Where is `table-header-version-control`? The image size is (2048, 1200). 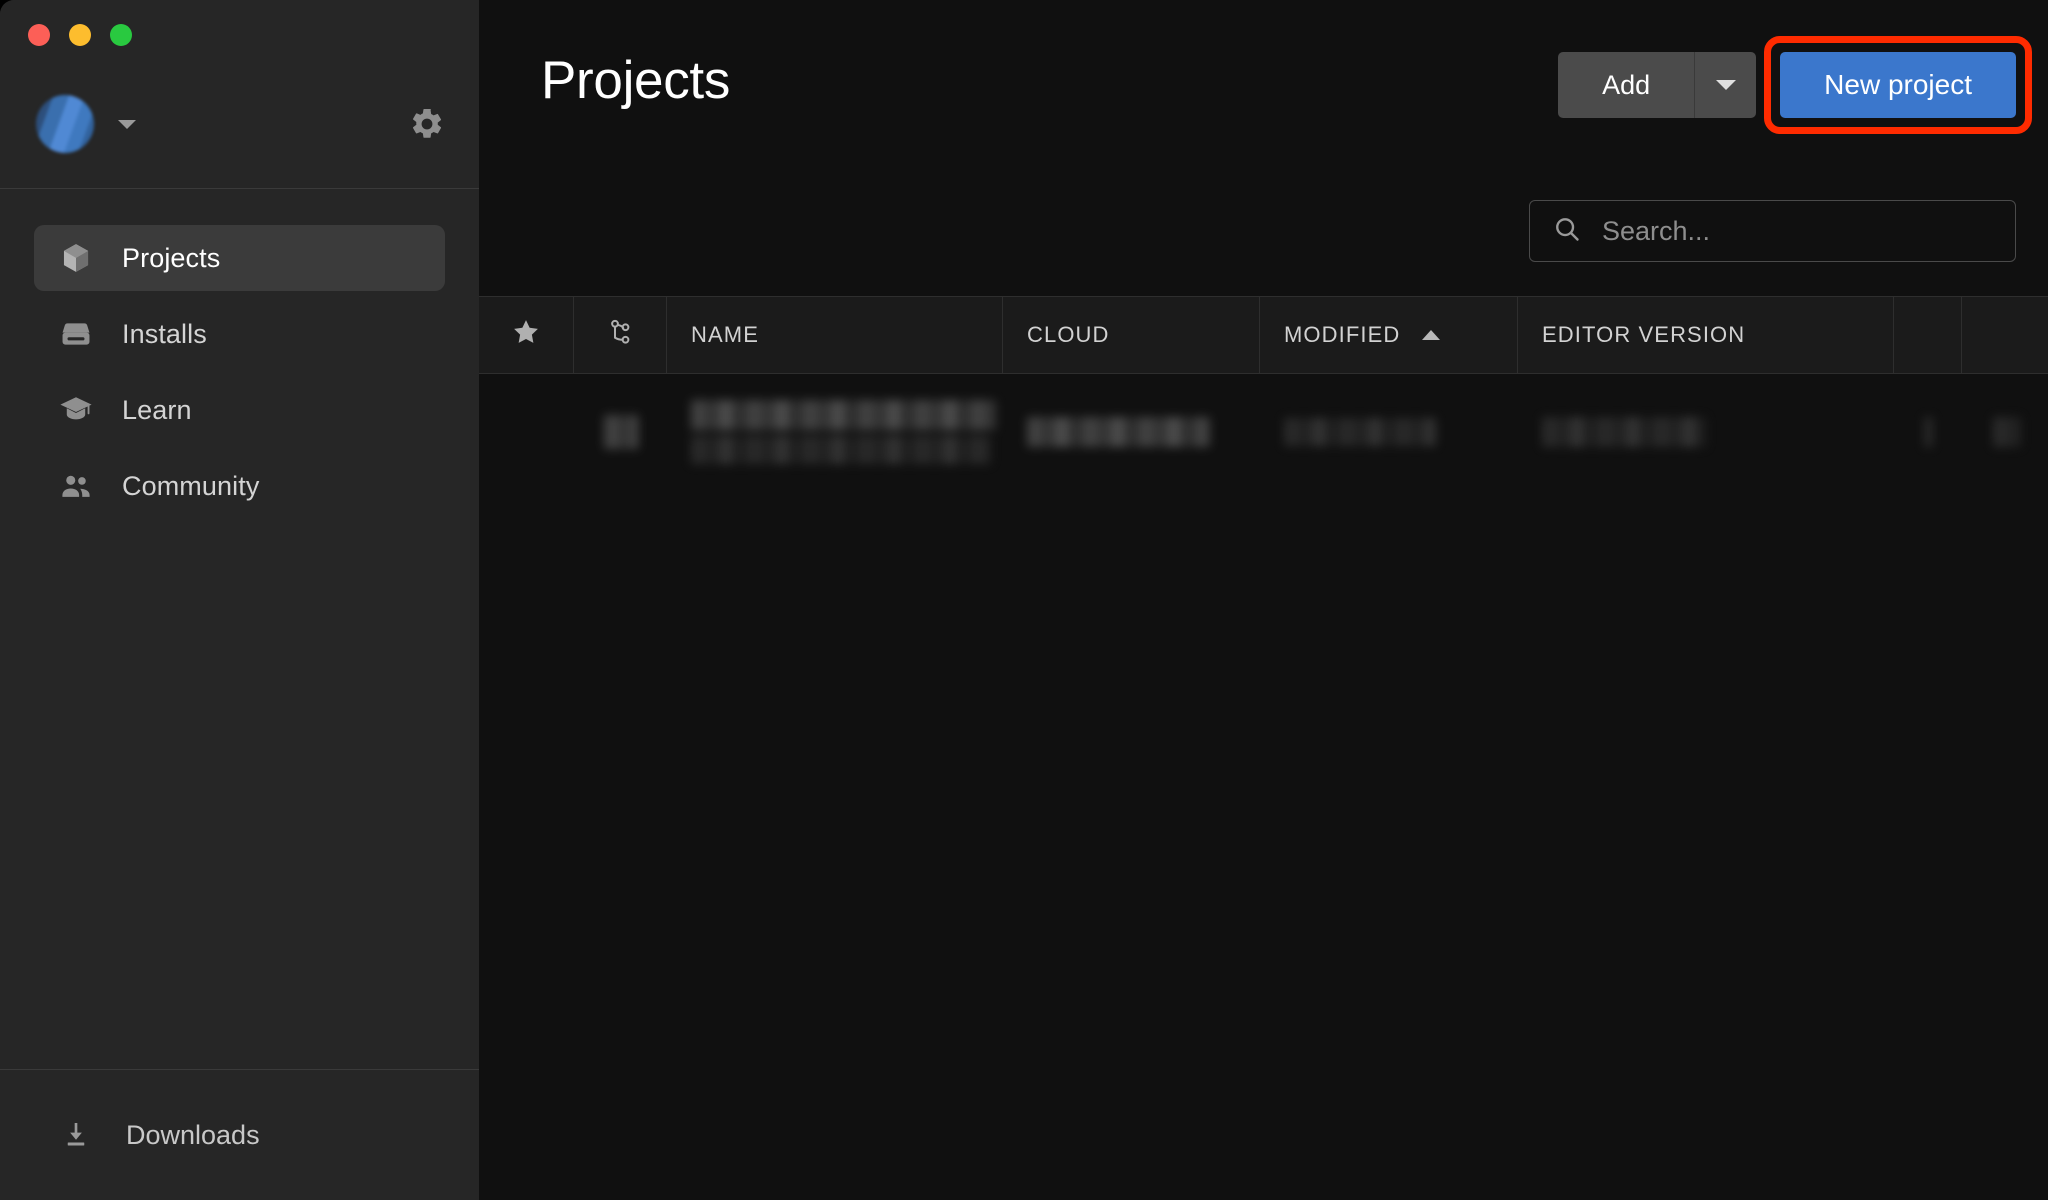 table-header-version-control is located at coordinates (620, 335).